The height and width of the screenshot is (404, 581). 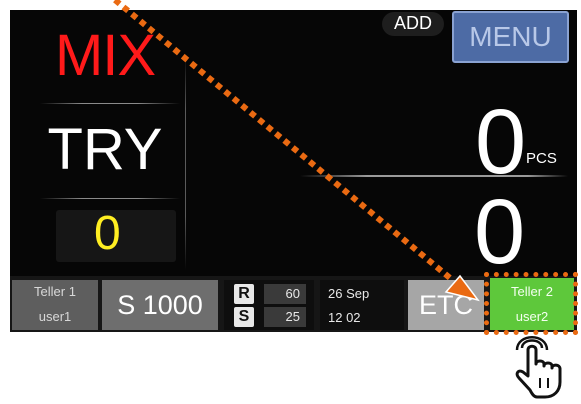 I want to click on mode-label: MIX, so click(x=105, y=55).